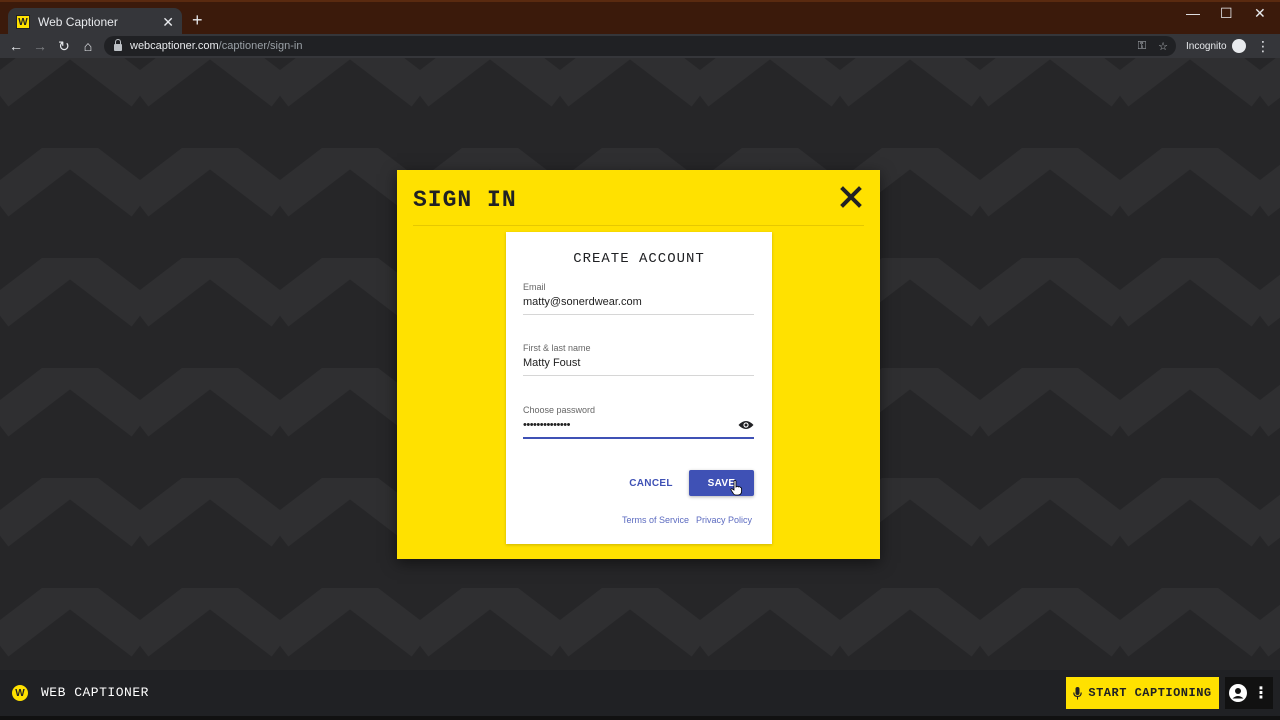 The width and height of the screenshot is (1280, 720). I want to click on start-captioning-button: START CAPTIONING, so click(1142, 693).